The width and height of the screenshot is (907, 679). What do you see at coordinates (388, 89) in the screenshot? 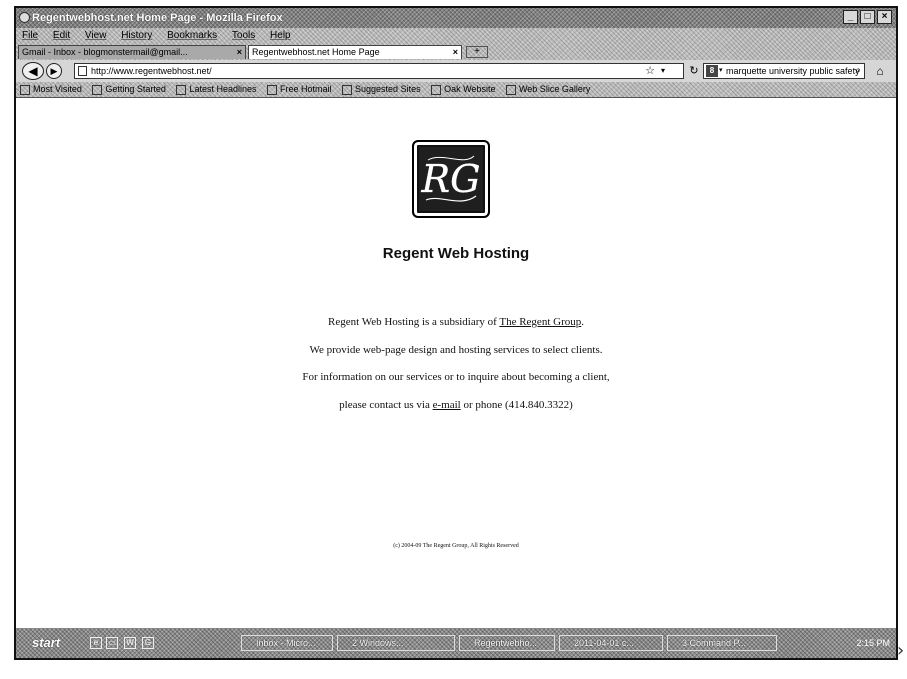
I see `bookmark-label: Suggested Sites` at bounding box center [388, 89].